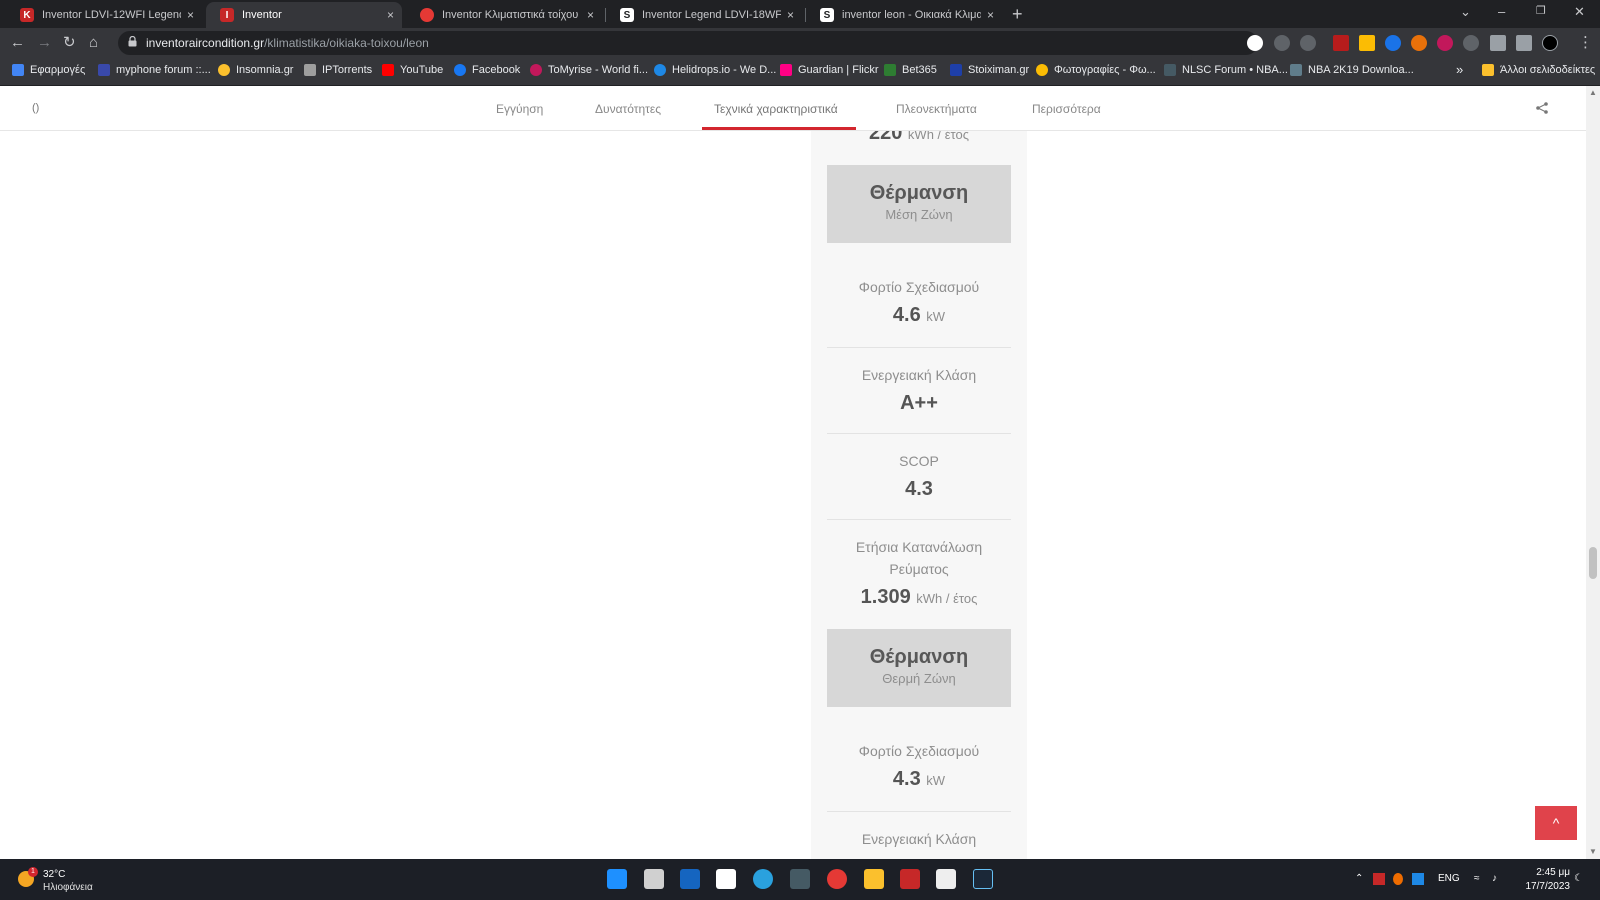 Image resolution: width=1600 pixels, height=900 pixels. Describe the element at coordinates (1017, 14) in the screenshot. I see `new-tab-button: +` at that location.